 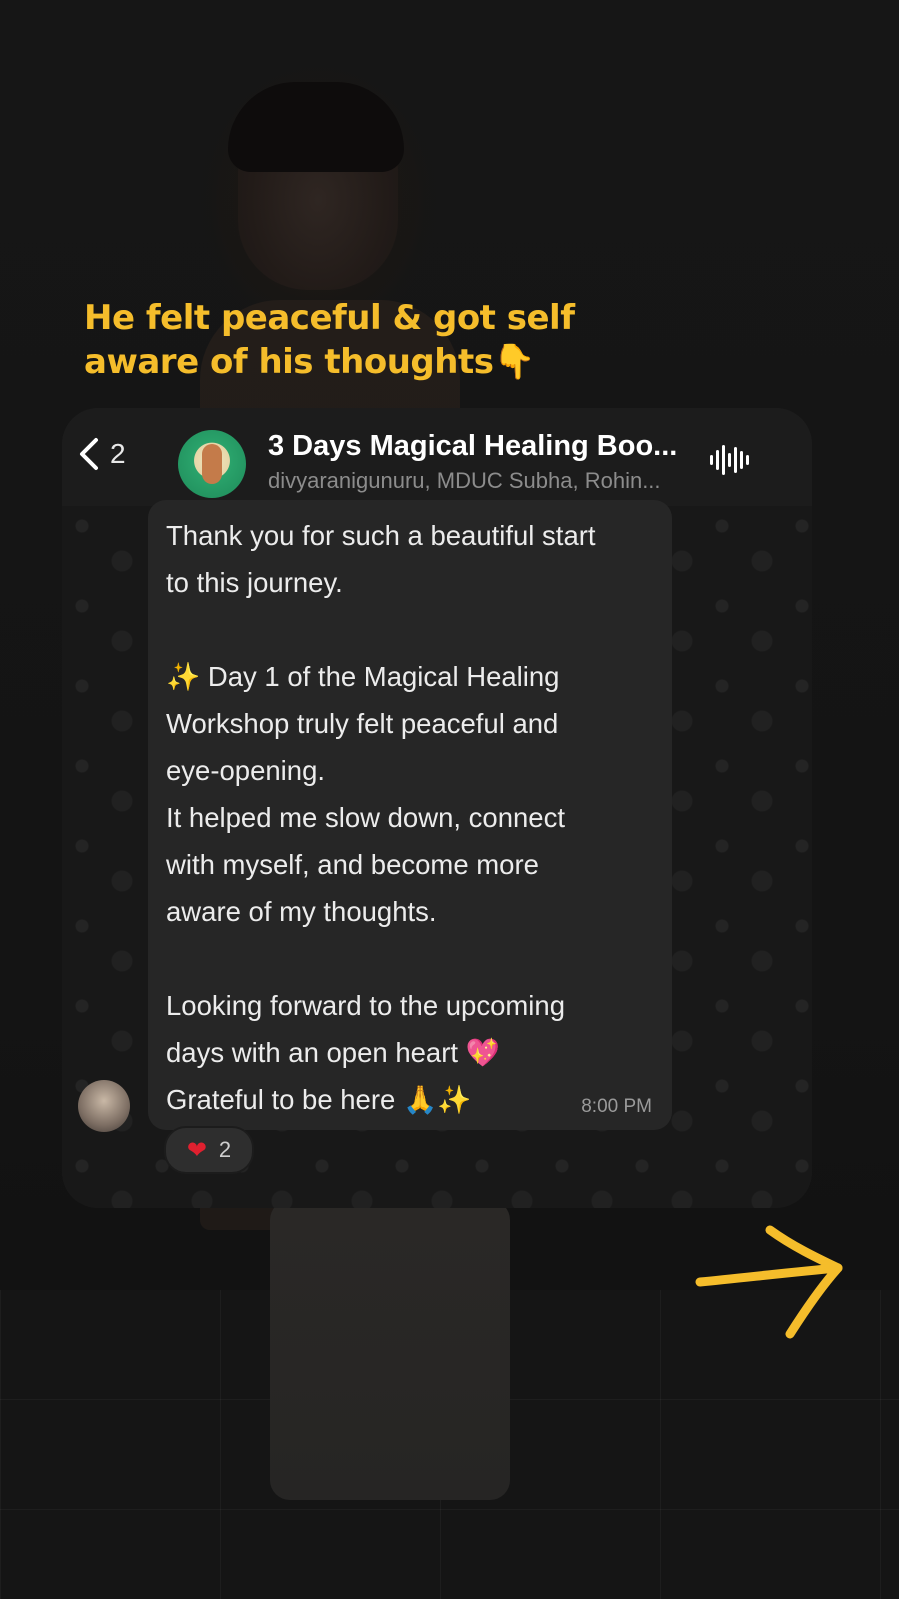 I want to click on sender-avatar, so click(x=104, y=1106).